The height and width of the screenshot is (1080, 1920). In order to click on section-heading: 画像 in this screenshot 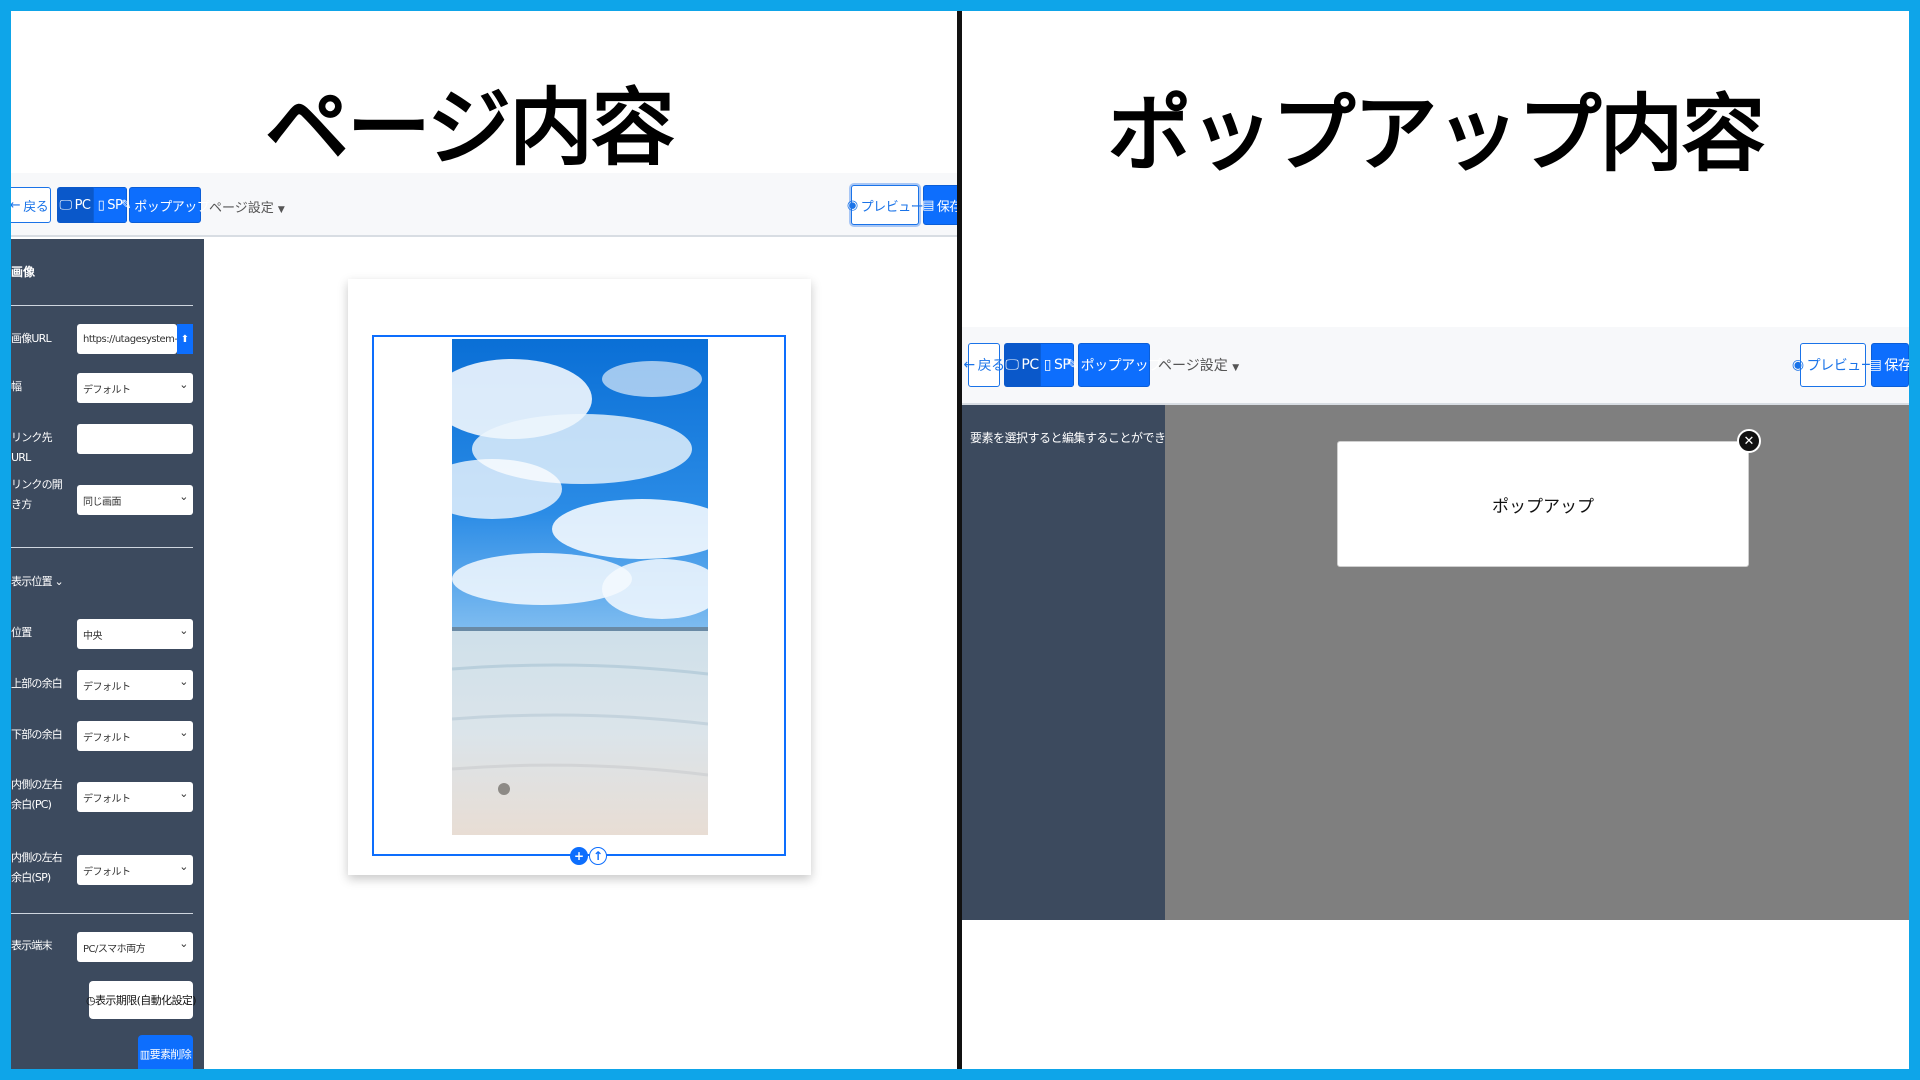, I will do `click(23, 272)`.